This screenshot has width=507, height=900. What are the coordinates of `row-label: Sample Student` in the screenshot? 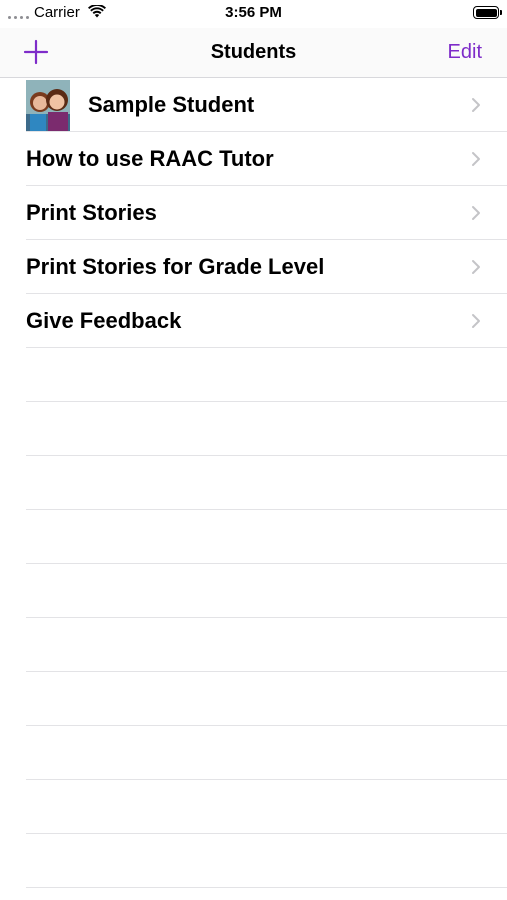 It's located at (171, 104).